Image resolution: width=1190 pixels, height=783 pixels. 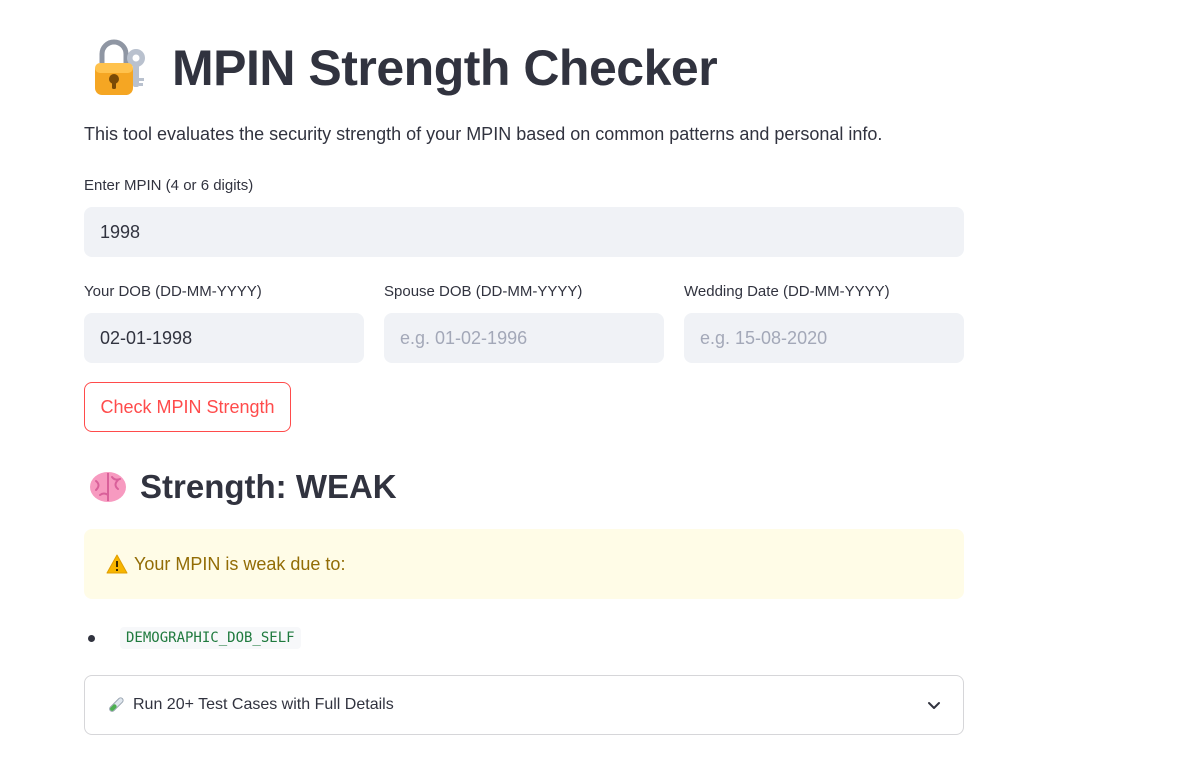 I want to click on list-item: DEMOGRAPHIC_DOB_SELF, so click(x=194, y=638).